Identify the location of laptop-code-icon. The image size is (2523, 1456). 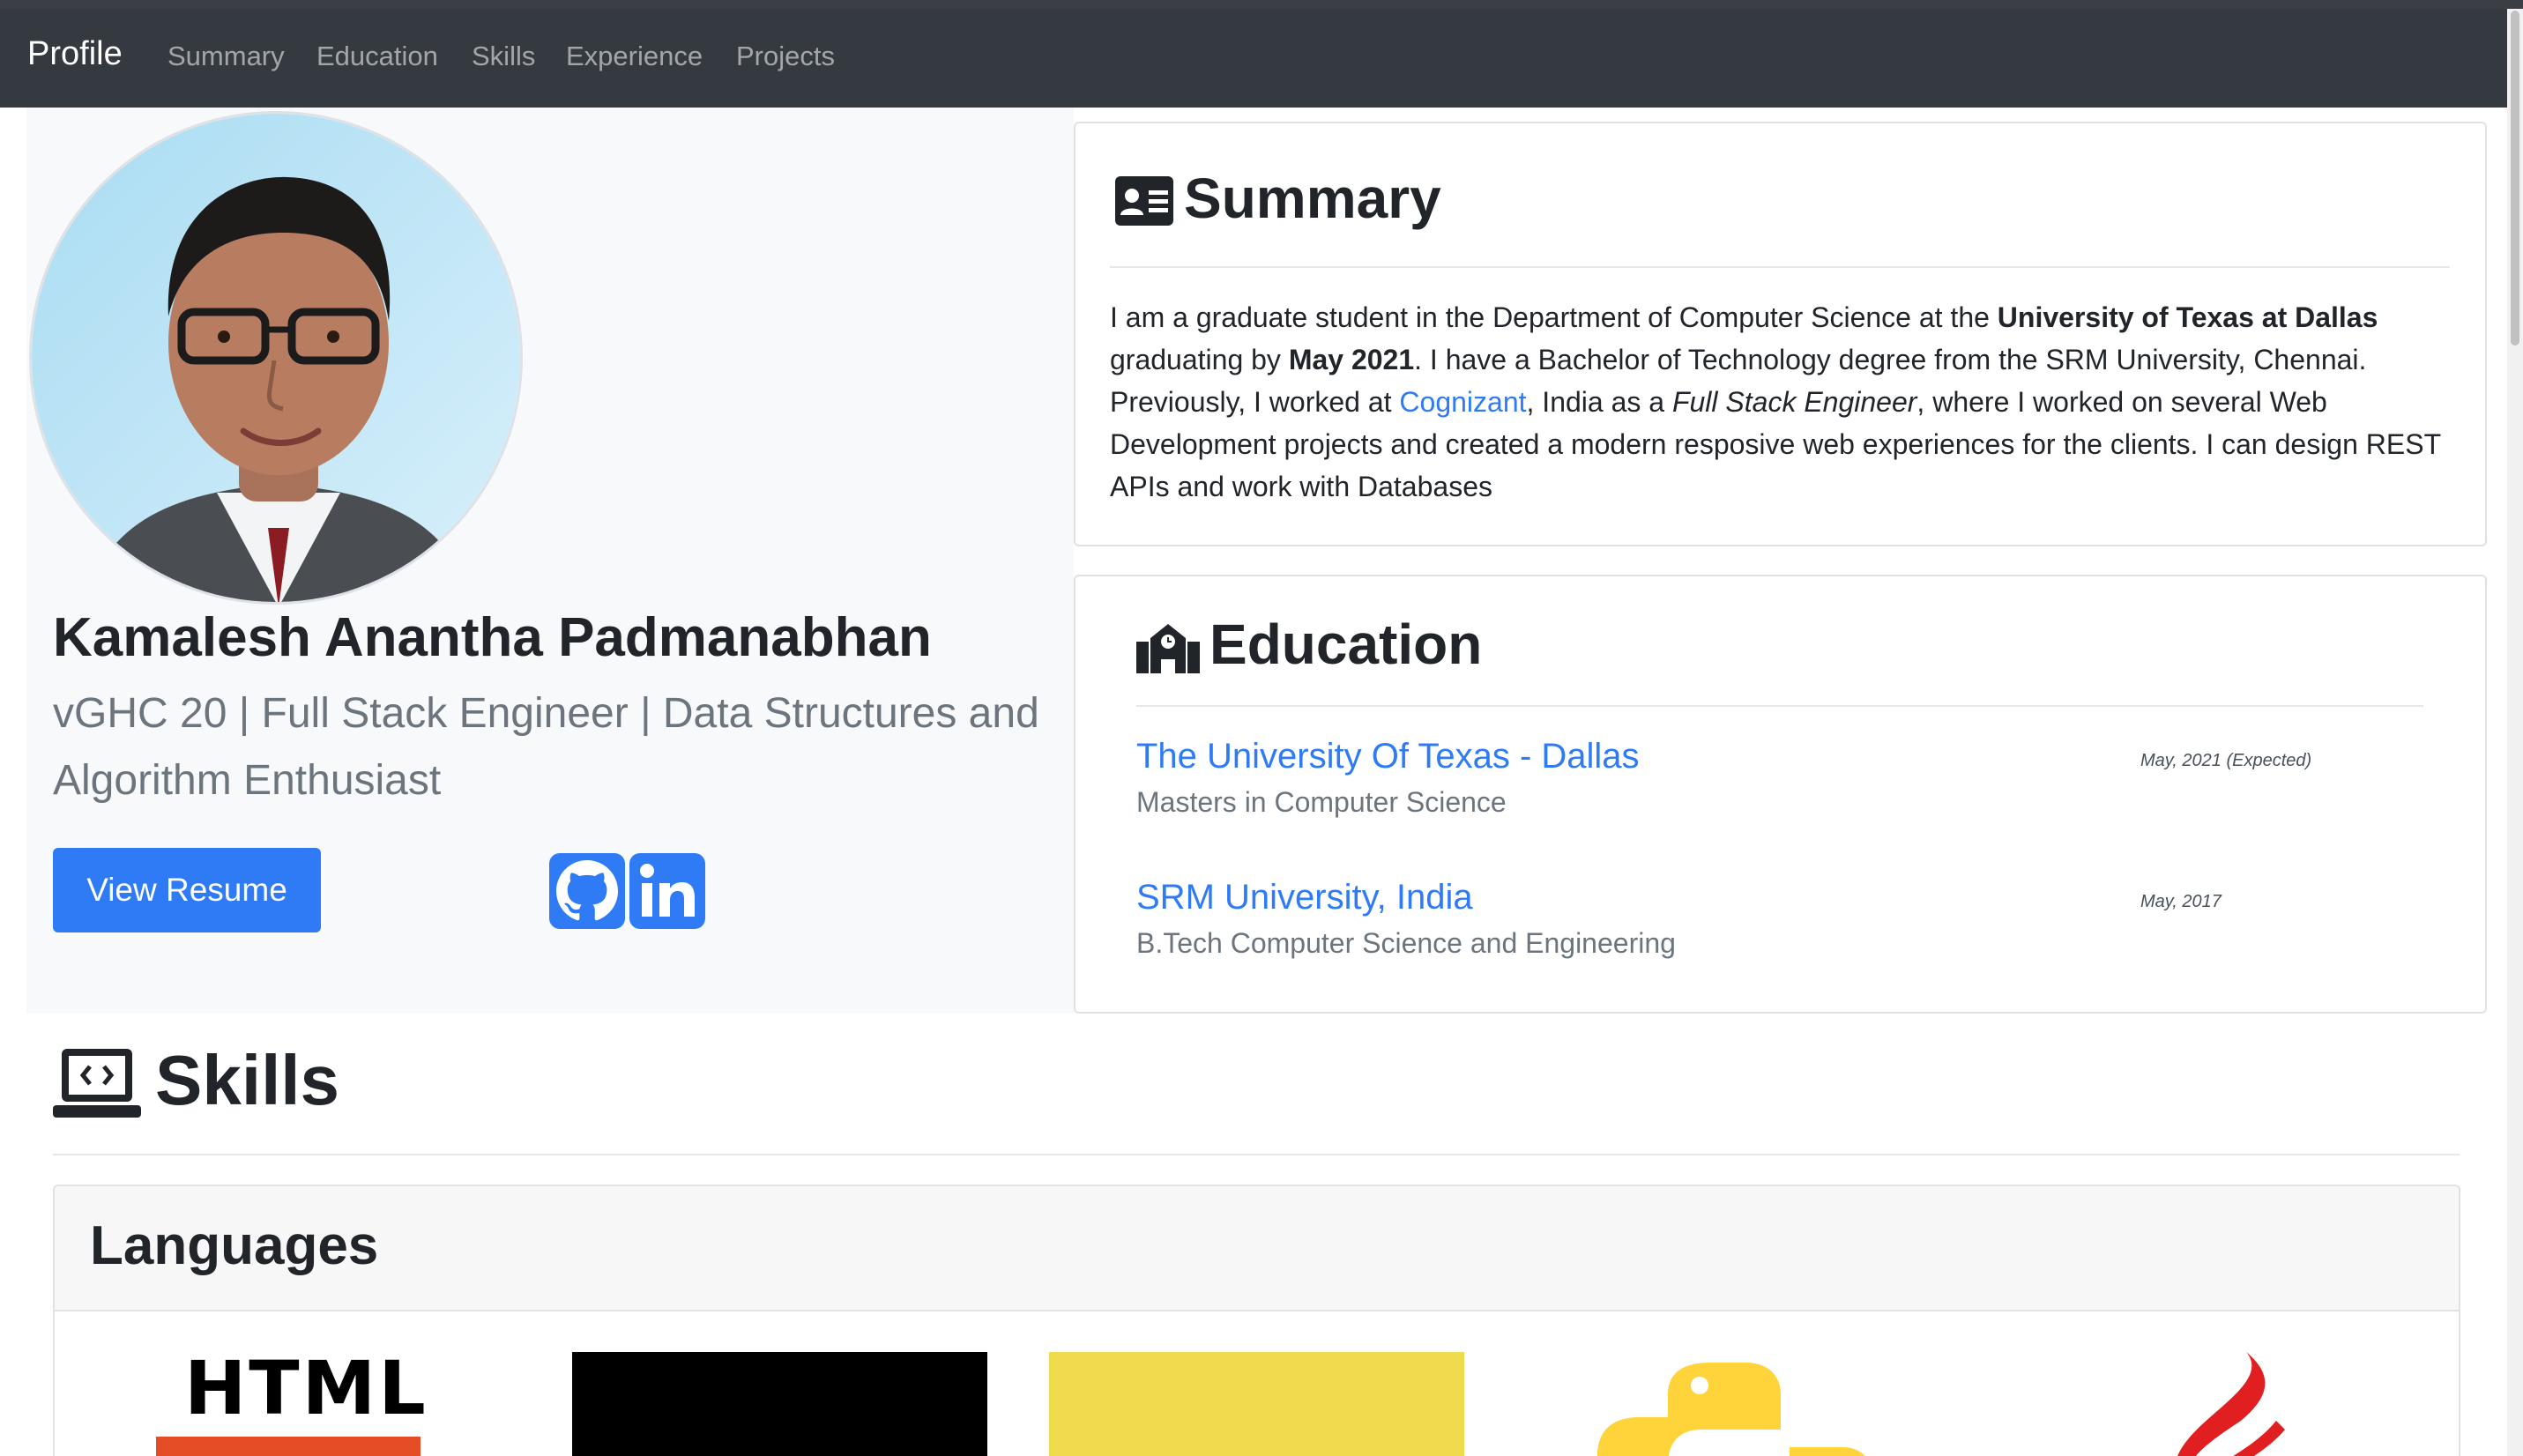
(97, 1083).